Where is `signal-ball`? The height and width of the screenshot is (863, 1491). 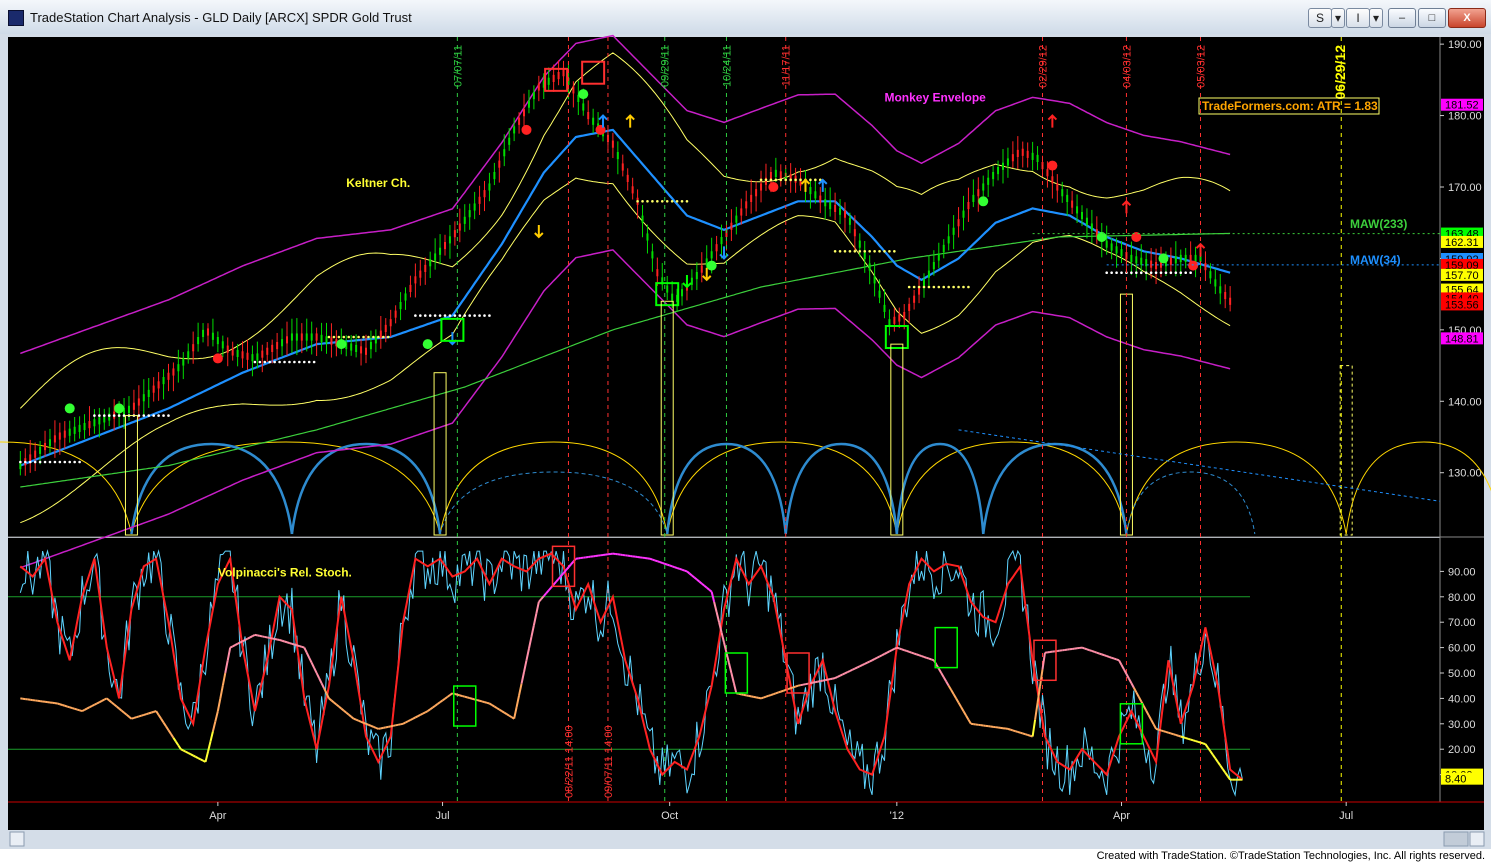 signal-ball is located at coordinates (983, 201).